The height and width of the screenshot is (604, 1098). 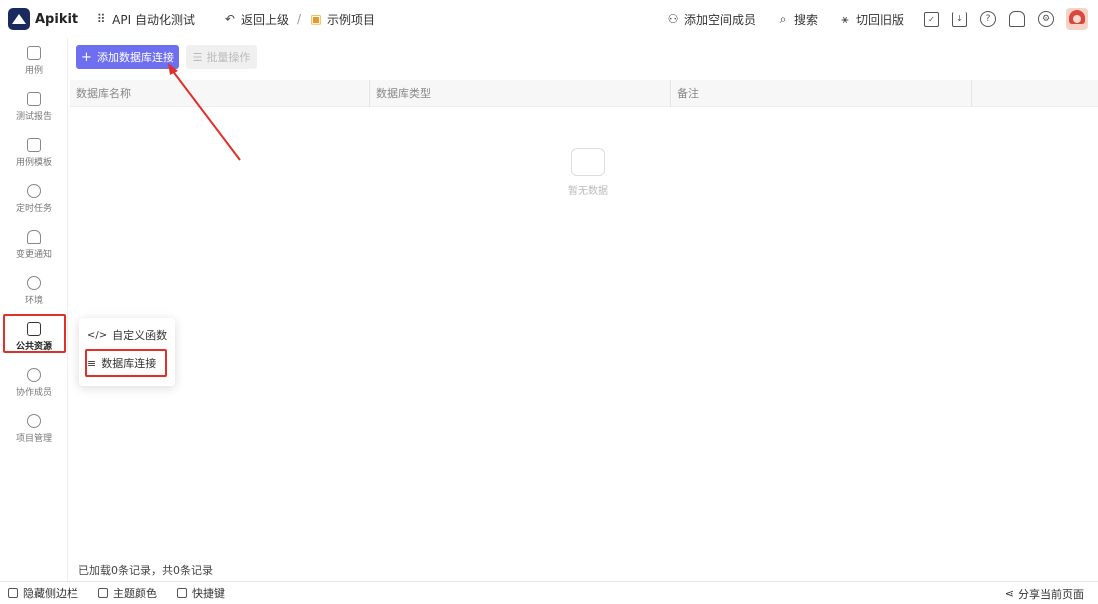 What do you see at coordinates (34, 245) in the screenshot?
I see `sidebar-item-notification: 变更通知` at bounding box center [34, 245].